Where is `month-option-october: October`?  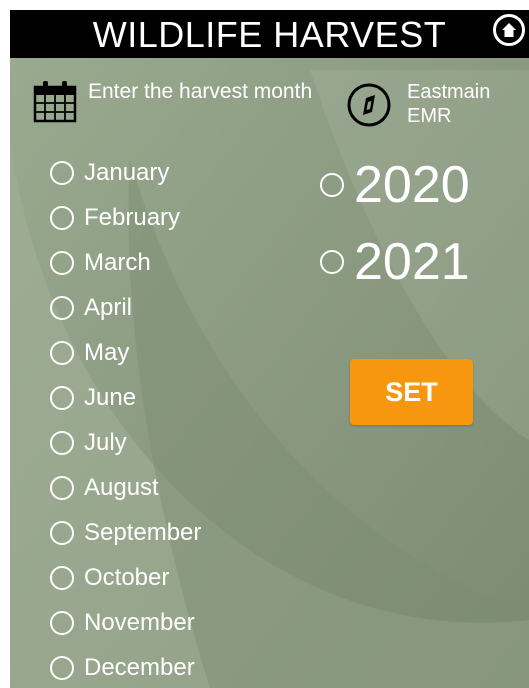 month-option-october: October is located at coordinates (109, 578).